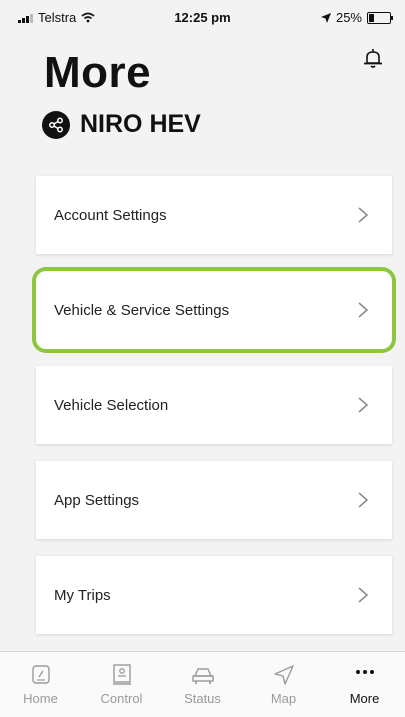 This screenshot has width=405, height=717. Describe the element at coordinates (82, 595) in the screenshot. I see `menu-item-label: My Trips` at that location.